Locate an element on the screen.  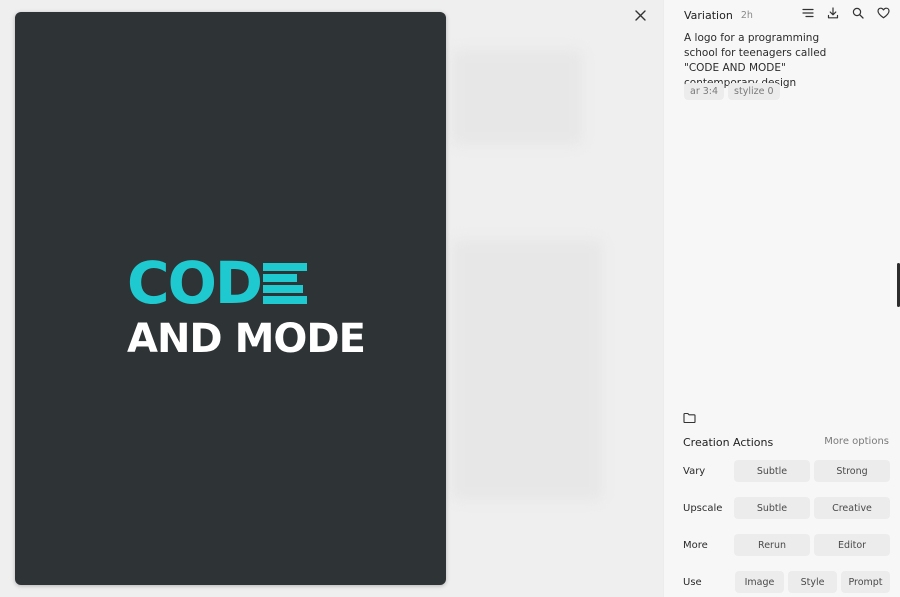
use-row: Use Image Style Prompt is located at coordinates (786, 582).